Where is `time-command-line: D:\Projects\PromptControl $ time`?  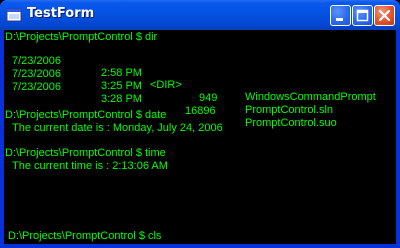
time-command-line: D:\Projects\PromptControl $ time is located at coordinates (85, 153).